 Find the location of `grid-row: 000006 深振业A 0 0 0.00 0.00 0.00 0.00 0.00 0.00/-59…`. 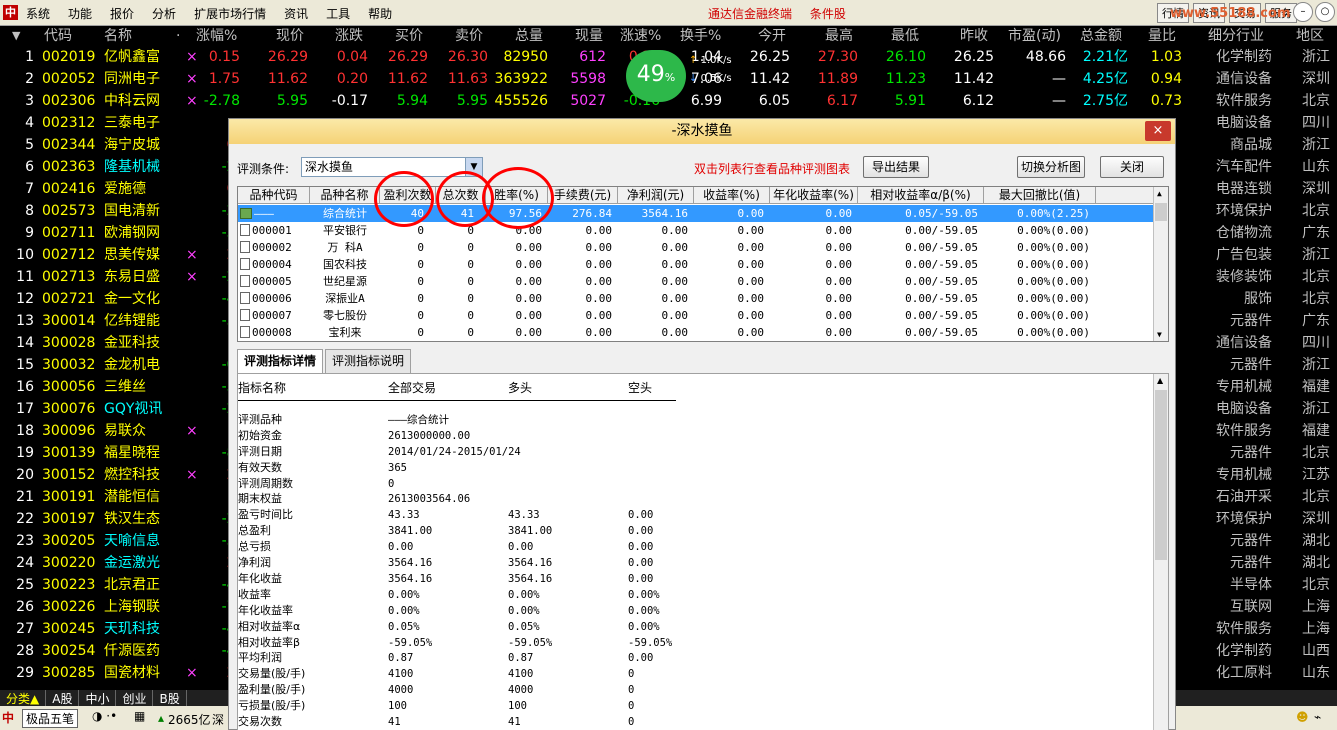

grid-row: 000006 深振业A 0 0 0.00 0.00 0.00 0.00 0.00 0.00/-59… is located at coordinates (695, 298).